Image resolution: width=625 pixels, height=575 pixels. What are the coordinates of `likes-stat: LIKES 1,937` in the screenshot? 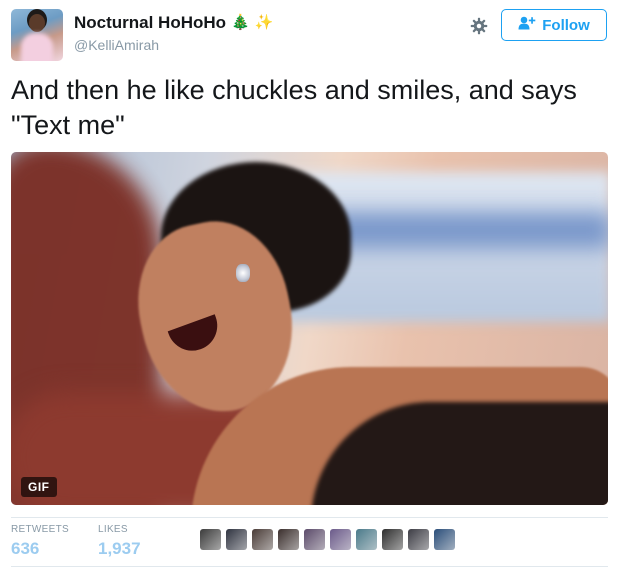 It's located at (119, 541).